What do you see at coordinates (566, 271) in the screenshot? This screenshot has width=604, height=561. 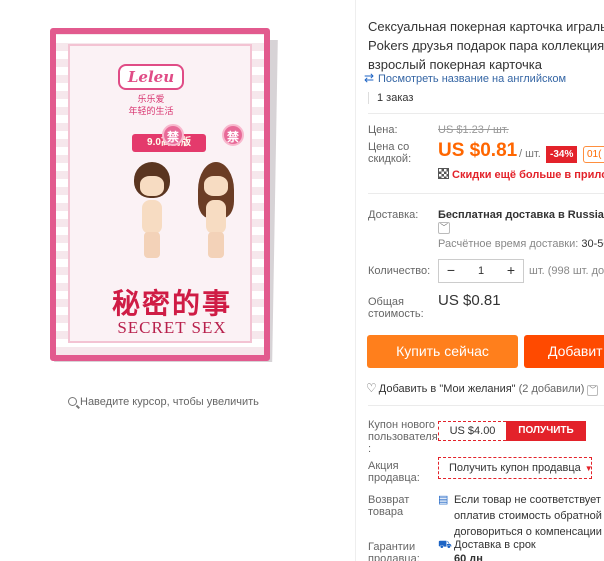 I see `quantity-available-note: шт. (998 шт. дос` at bounding box center [566, 271].